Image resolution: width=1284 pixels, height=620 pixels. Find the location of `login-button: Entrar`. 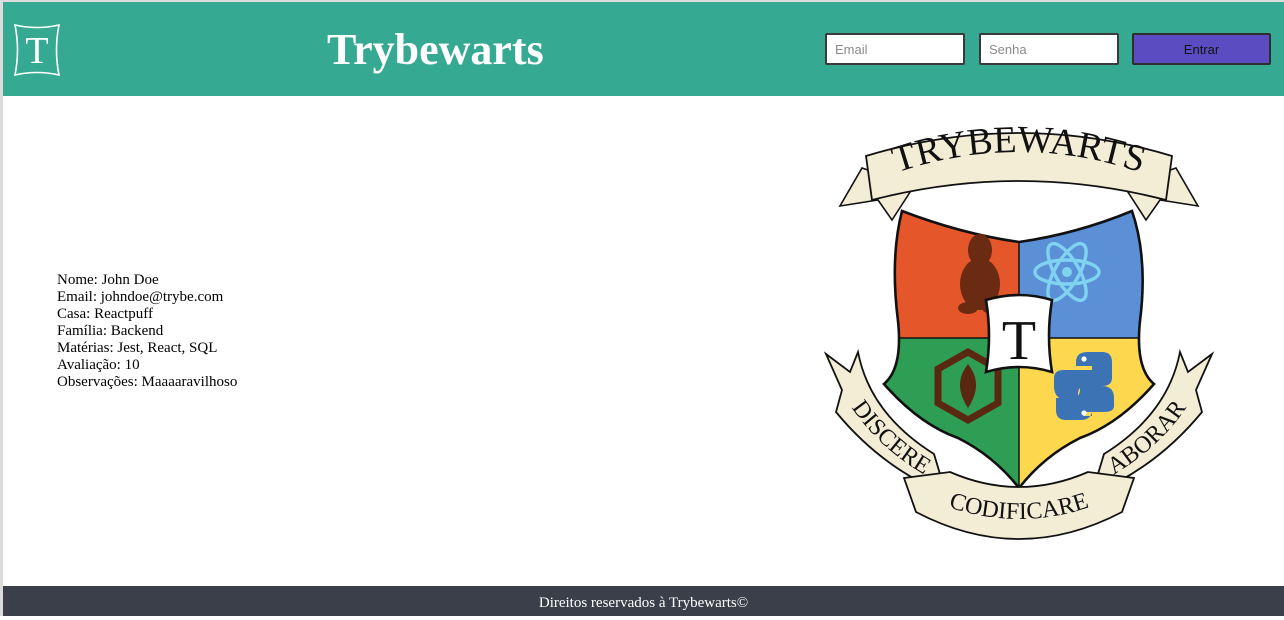

login-button: Entrar is located at coordinates (1201, 49).